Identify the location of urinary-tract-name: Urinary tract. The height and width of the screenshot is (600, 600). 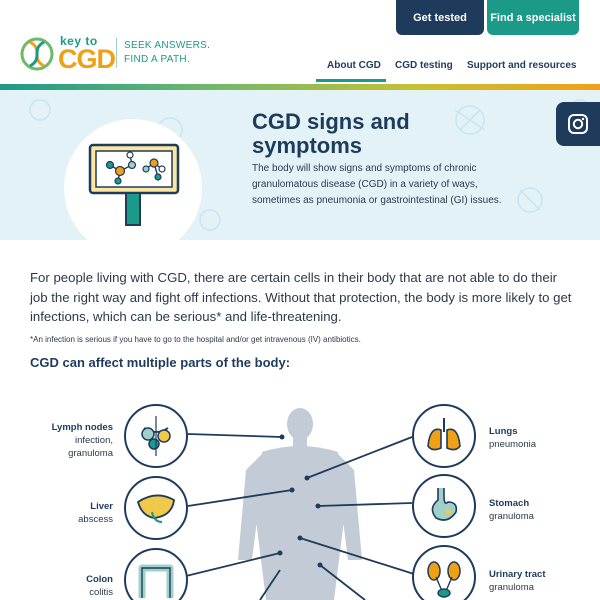
(517, 574).